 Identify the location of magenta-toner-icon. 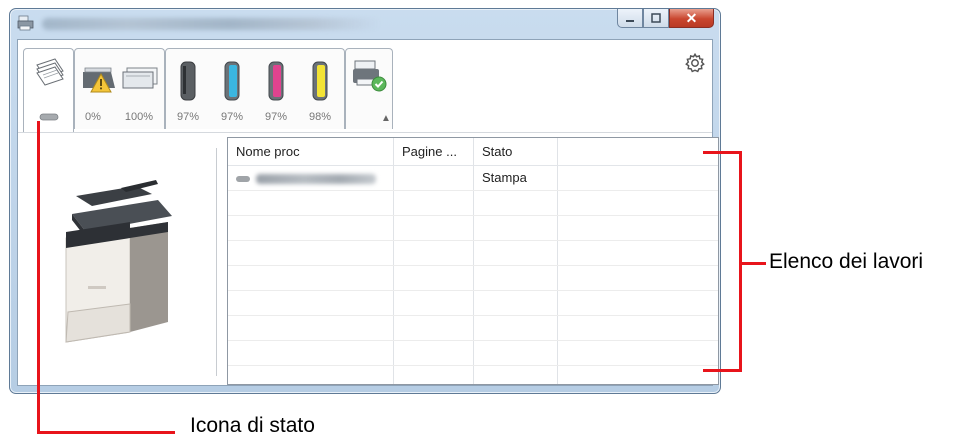
(276, 81).